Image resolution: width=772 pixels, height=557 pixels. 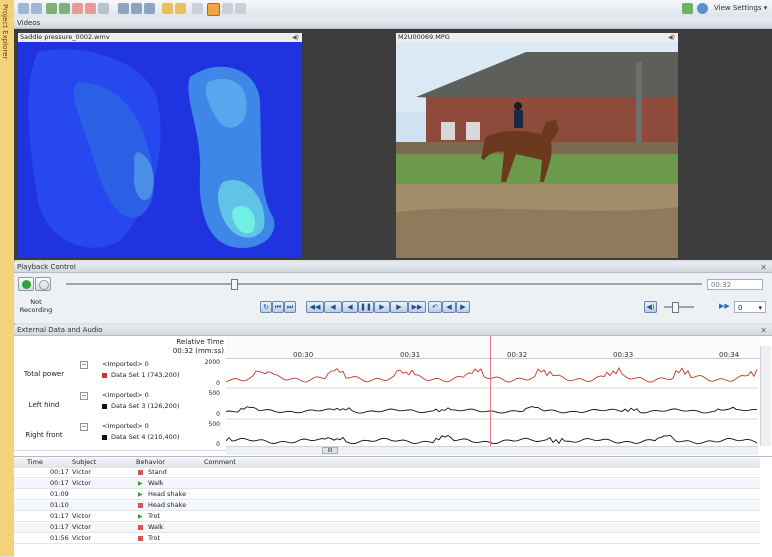 What do you see at coordinates (84, 462) in the screenshot?
I see `col-subject: Subject` at bounding box center [84, 462].